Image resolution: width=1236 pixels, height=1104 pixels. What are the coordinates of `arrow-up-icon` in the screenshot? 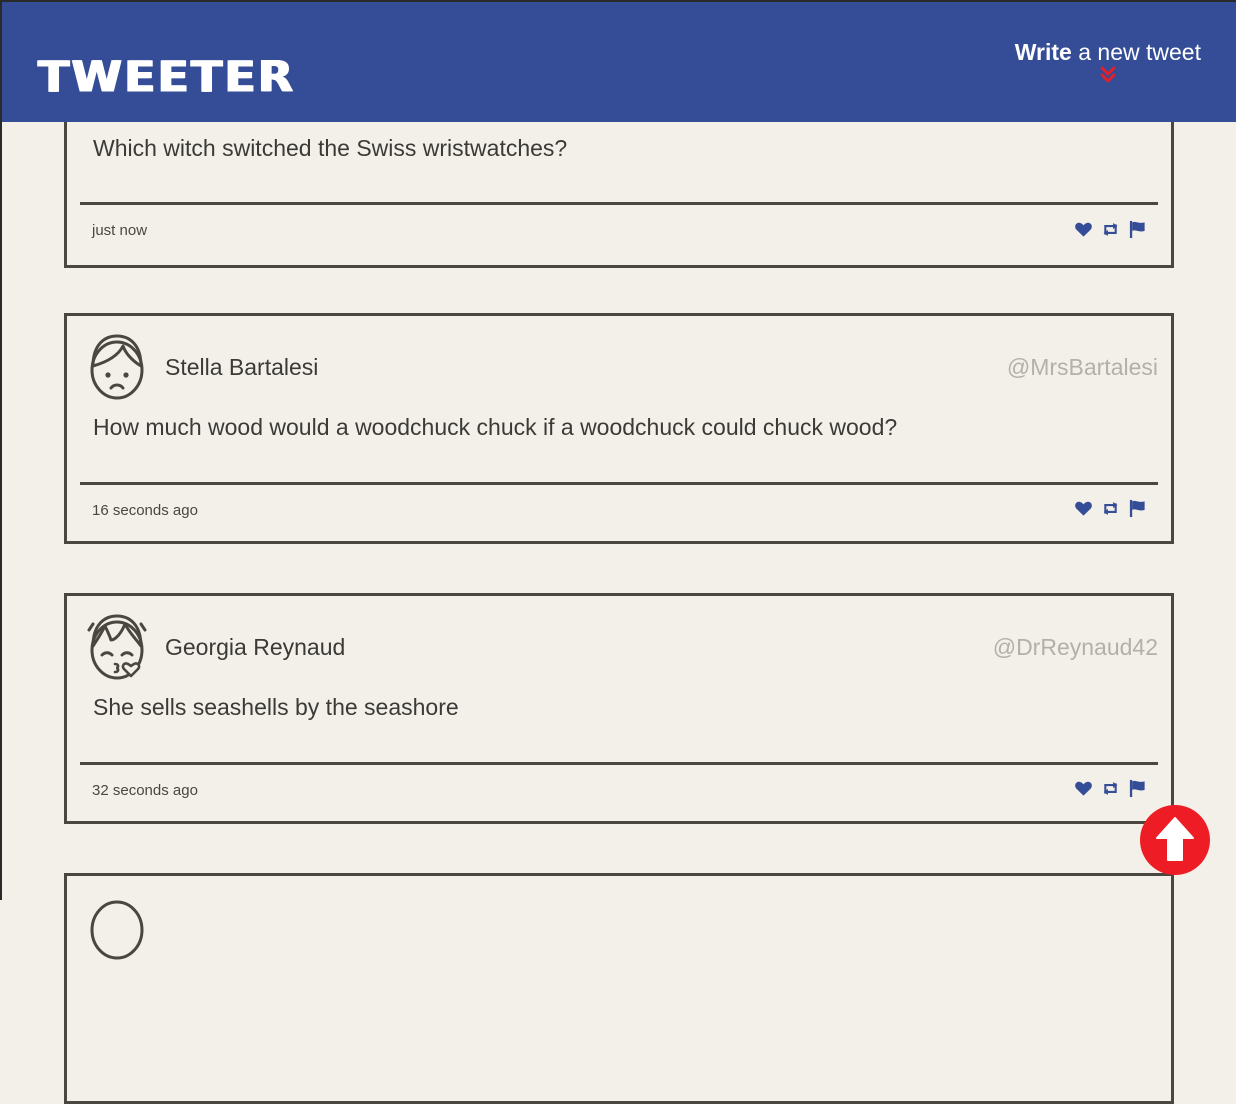 It's located at (1175, 839).